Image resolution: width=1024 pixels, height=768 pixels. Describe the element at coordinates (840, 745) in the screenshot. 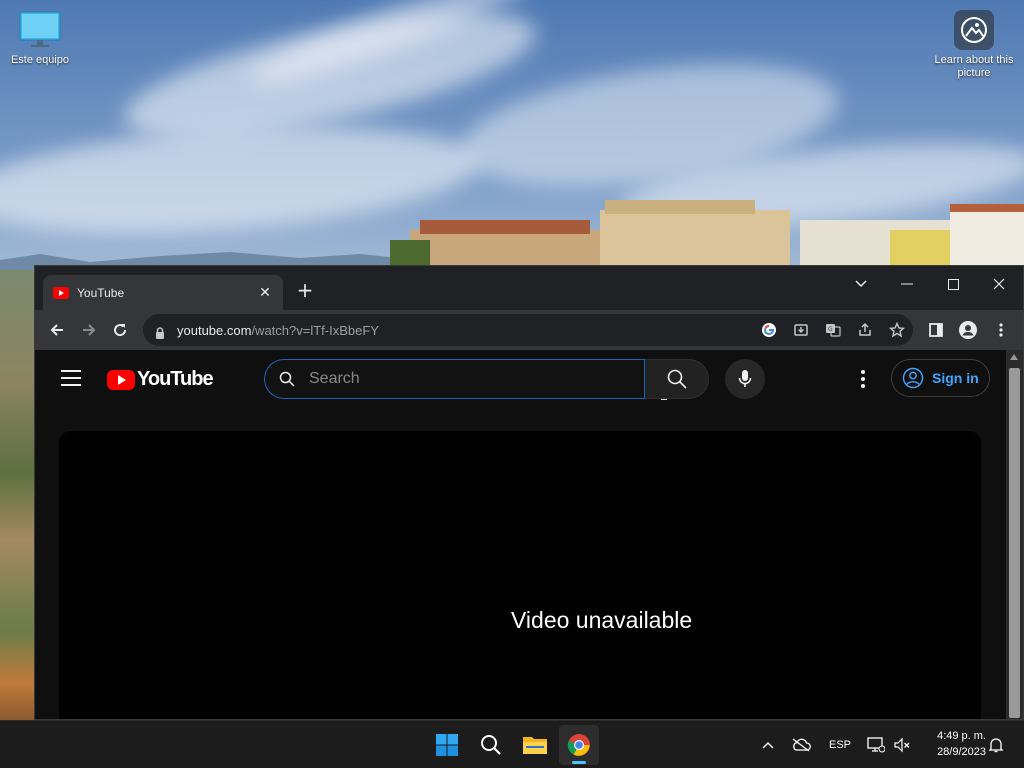

I see `input-language-indicator: ESP` at that location.